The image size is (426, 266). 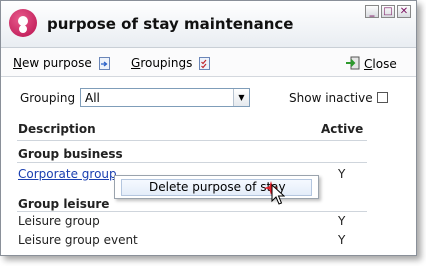 What do you see at coordinates (59, 221) in the screenshot?
I see `table-row-description: Leisure group` at bounding box center [59, 221].